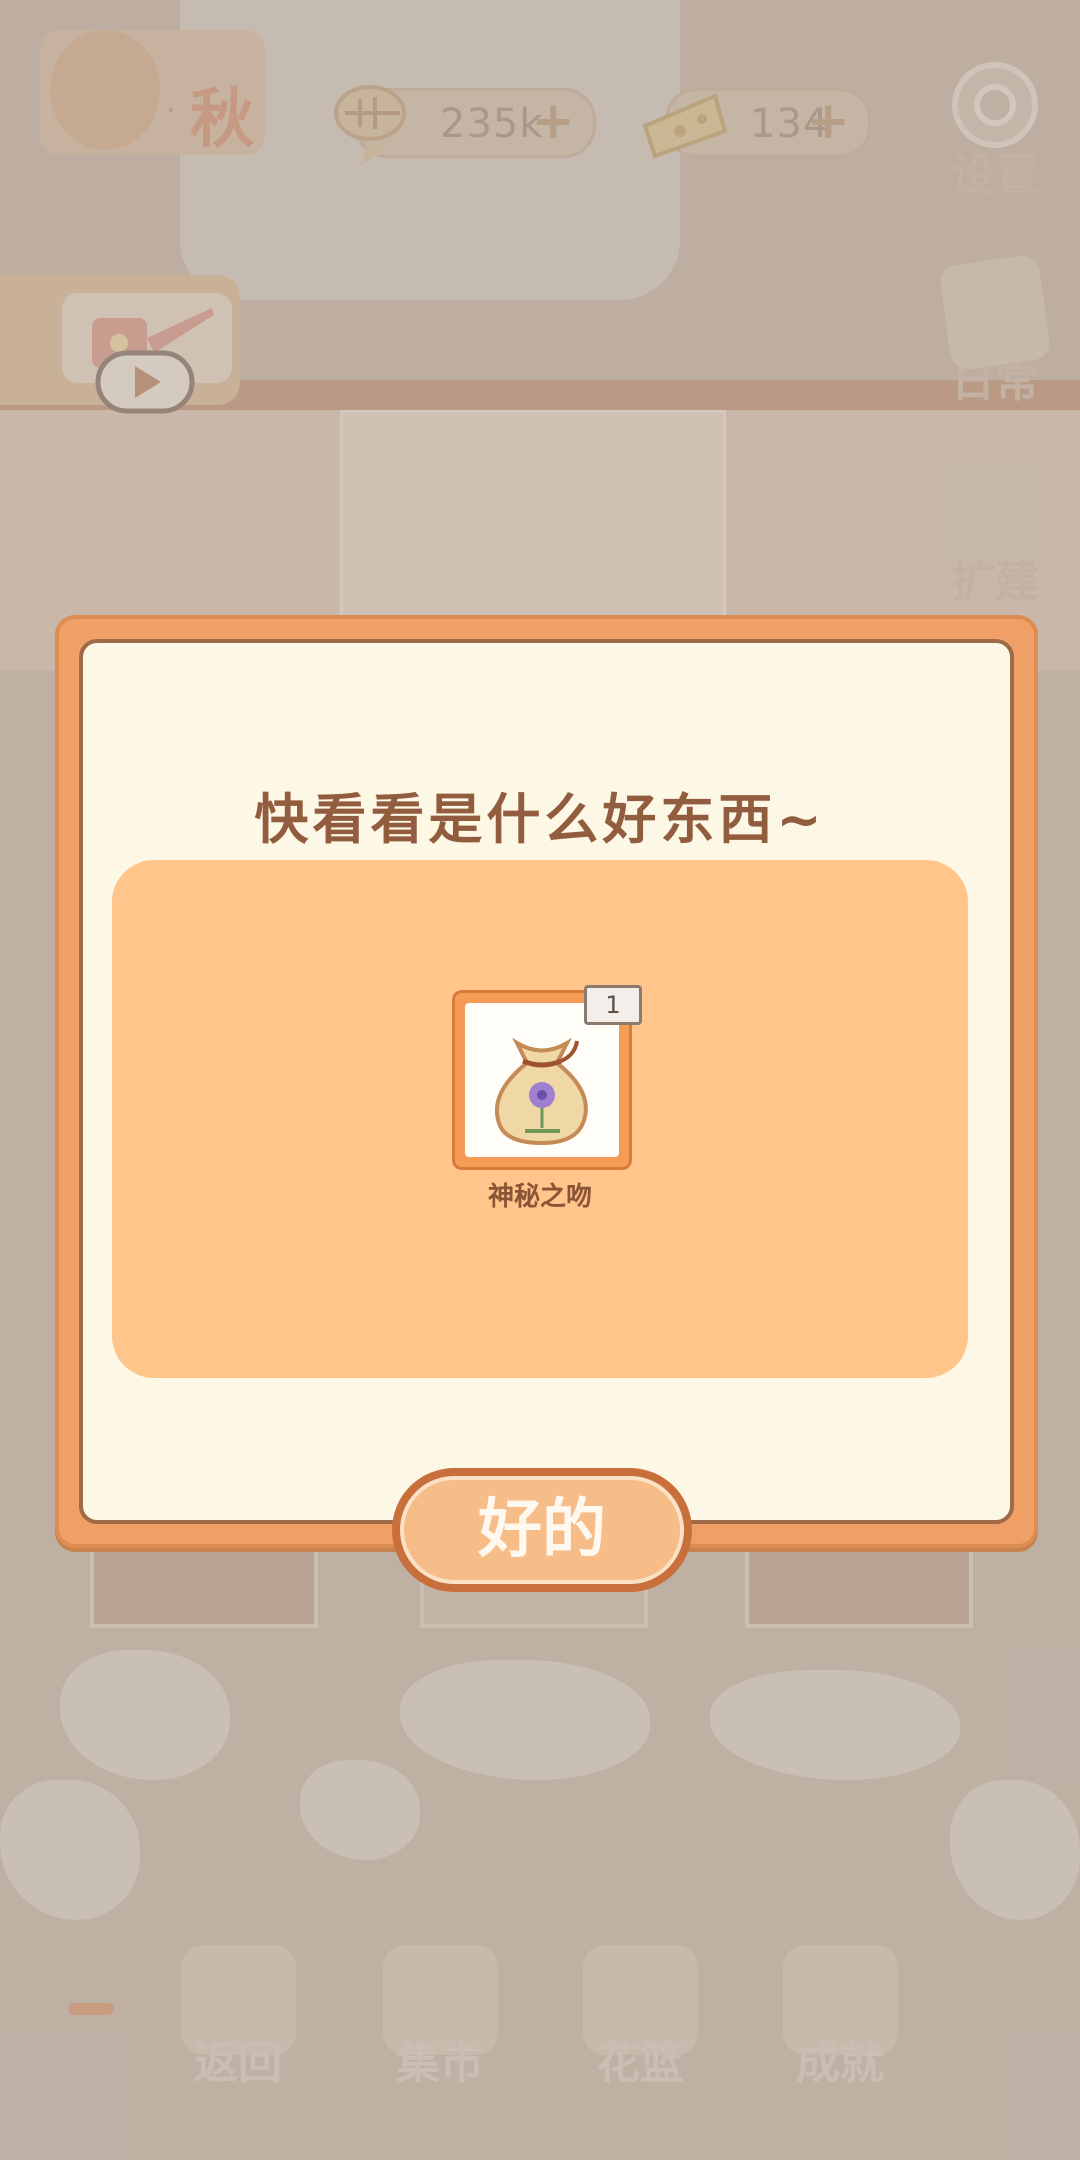  I want to click on reward-count-badge: 1, so click(613, 1005).